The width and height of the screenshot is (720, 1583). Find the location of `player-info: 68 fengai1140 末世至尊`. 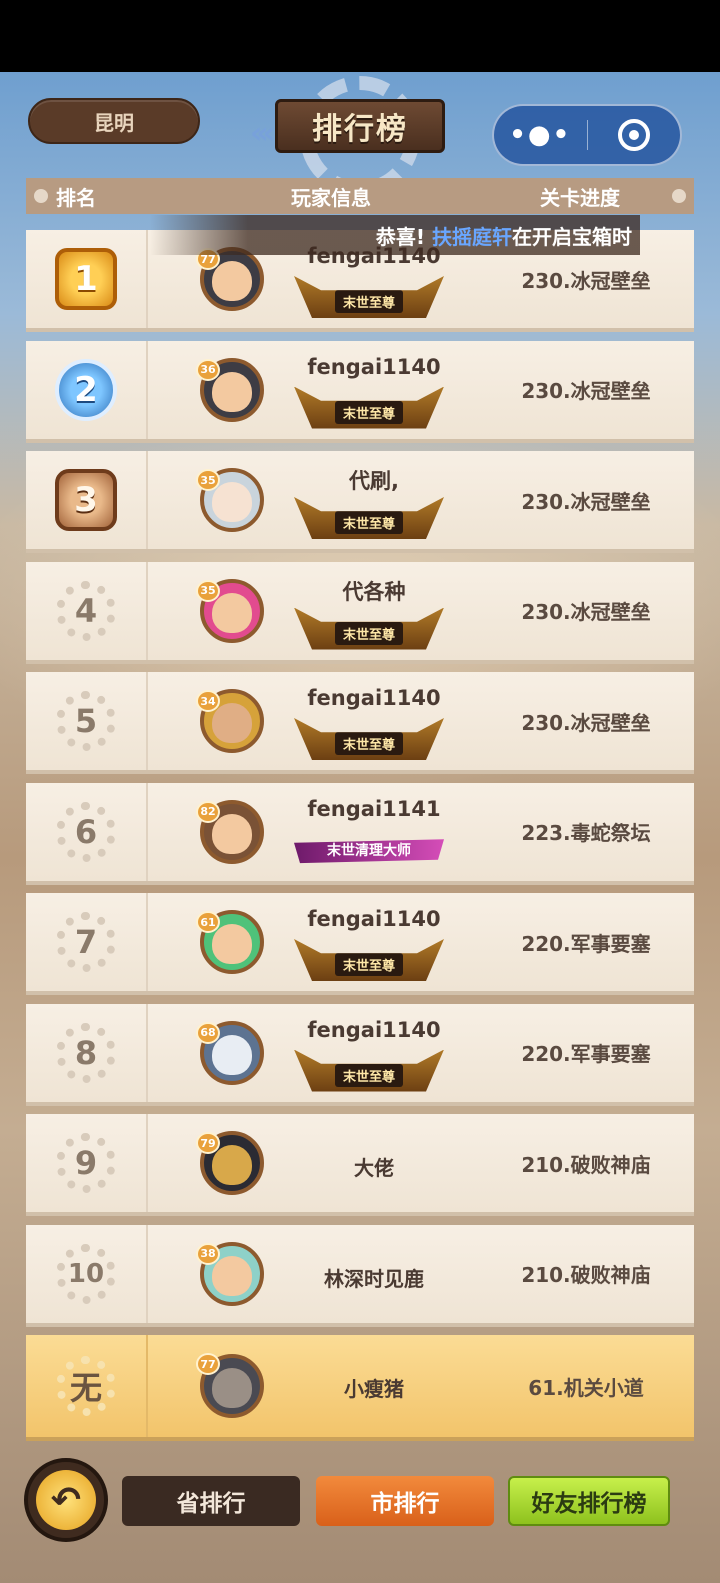

player-info: 68 fengai1140 末世至尊 is located at coordinates (313, 1053).